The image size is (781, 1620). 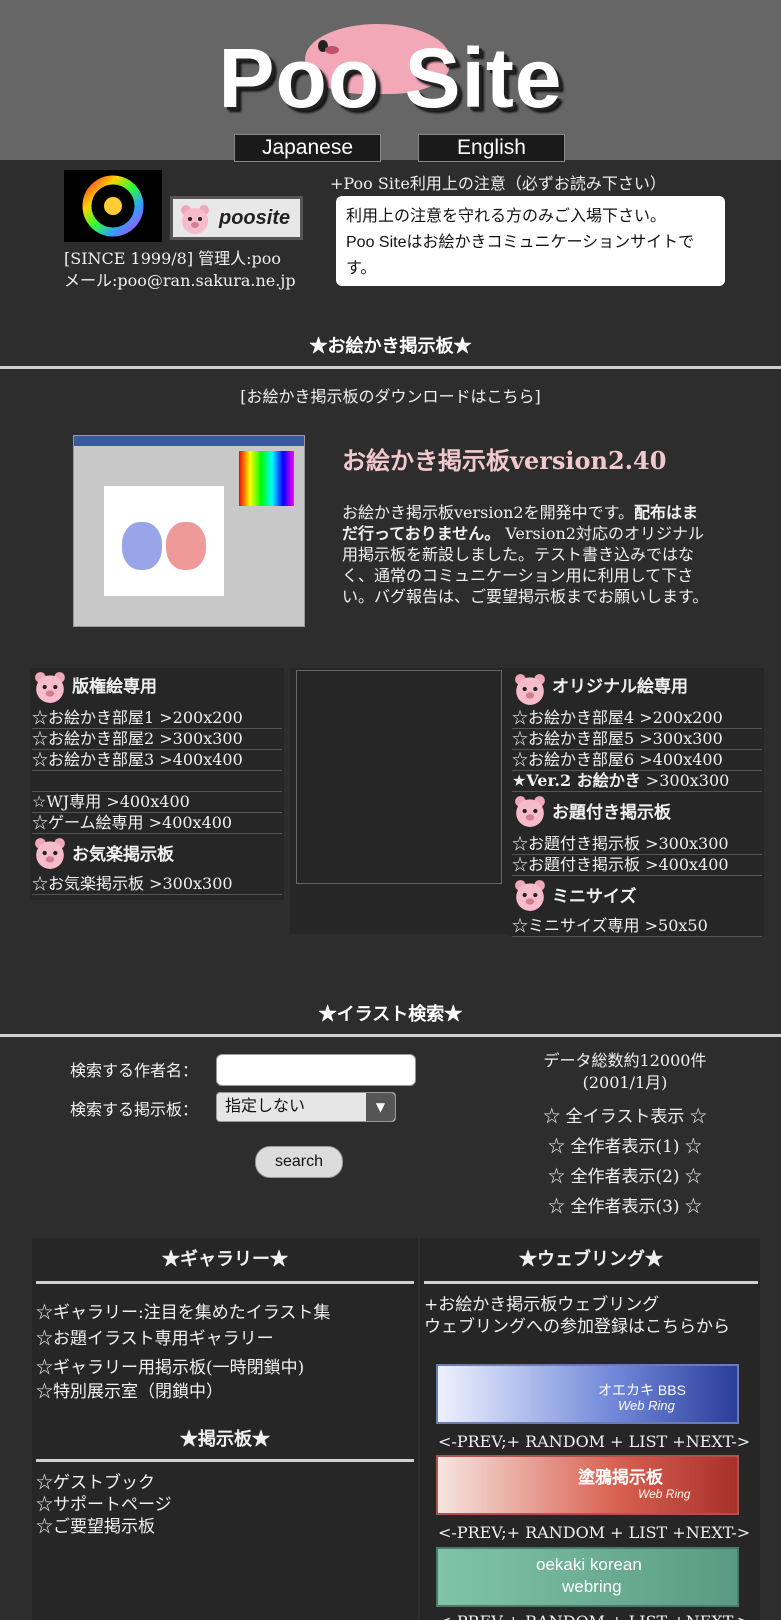 I want to click on notice-title: +Poo Site利用上の注意（必ずお読み下さい）, so click(x=498, y=182).